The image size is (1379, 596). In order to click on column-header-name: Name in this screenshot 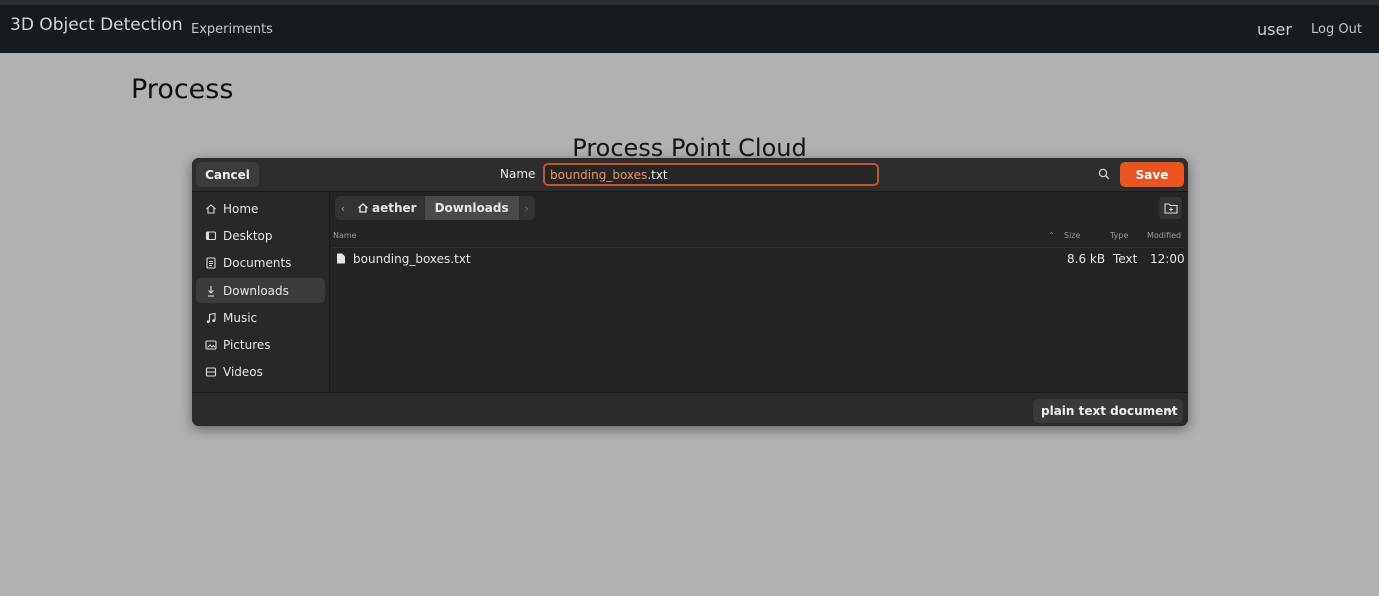, I will do `click(345, 235)`.